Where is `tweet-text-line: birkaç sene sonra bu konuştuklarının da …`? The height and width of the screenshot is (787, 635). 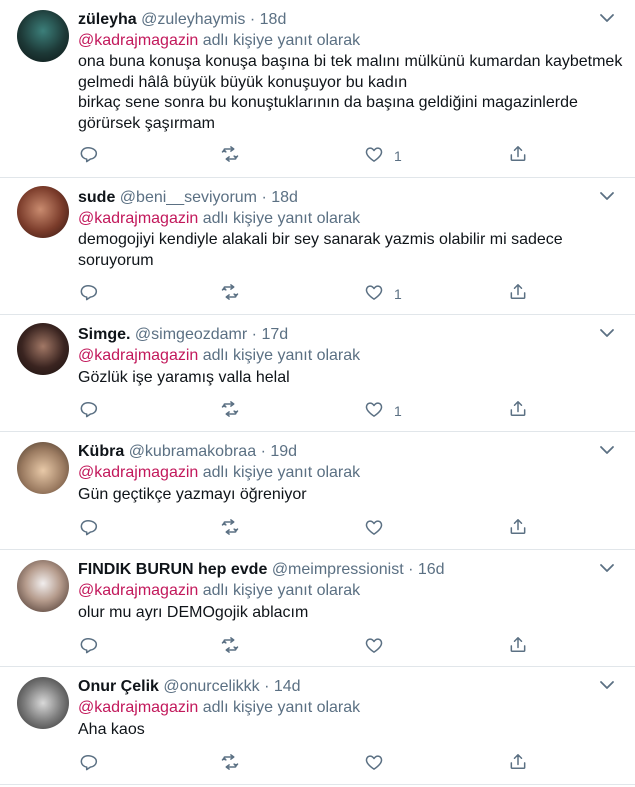
tweet-text-line: birkaç sene sonra bu konuştuklarının da … is located at coordinates (328, 102).